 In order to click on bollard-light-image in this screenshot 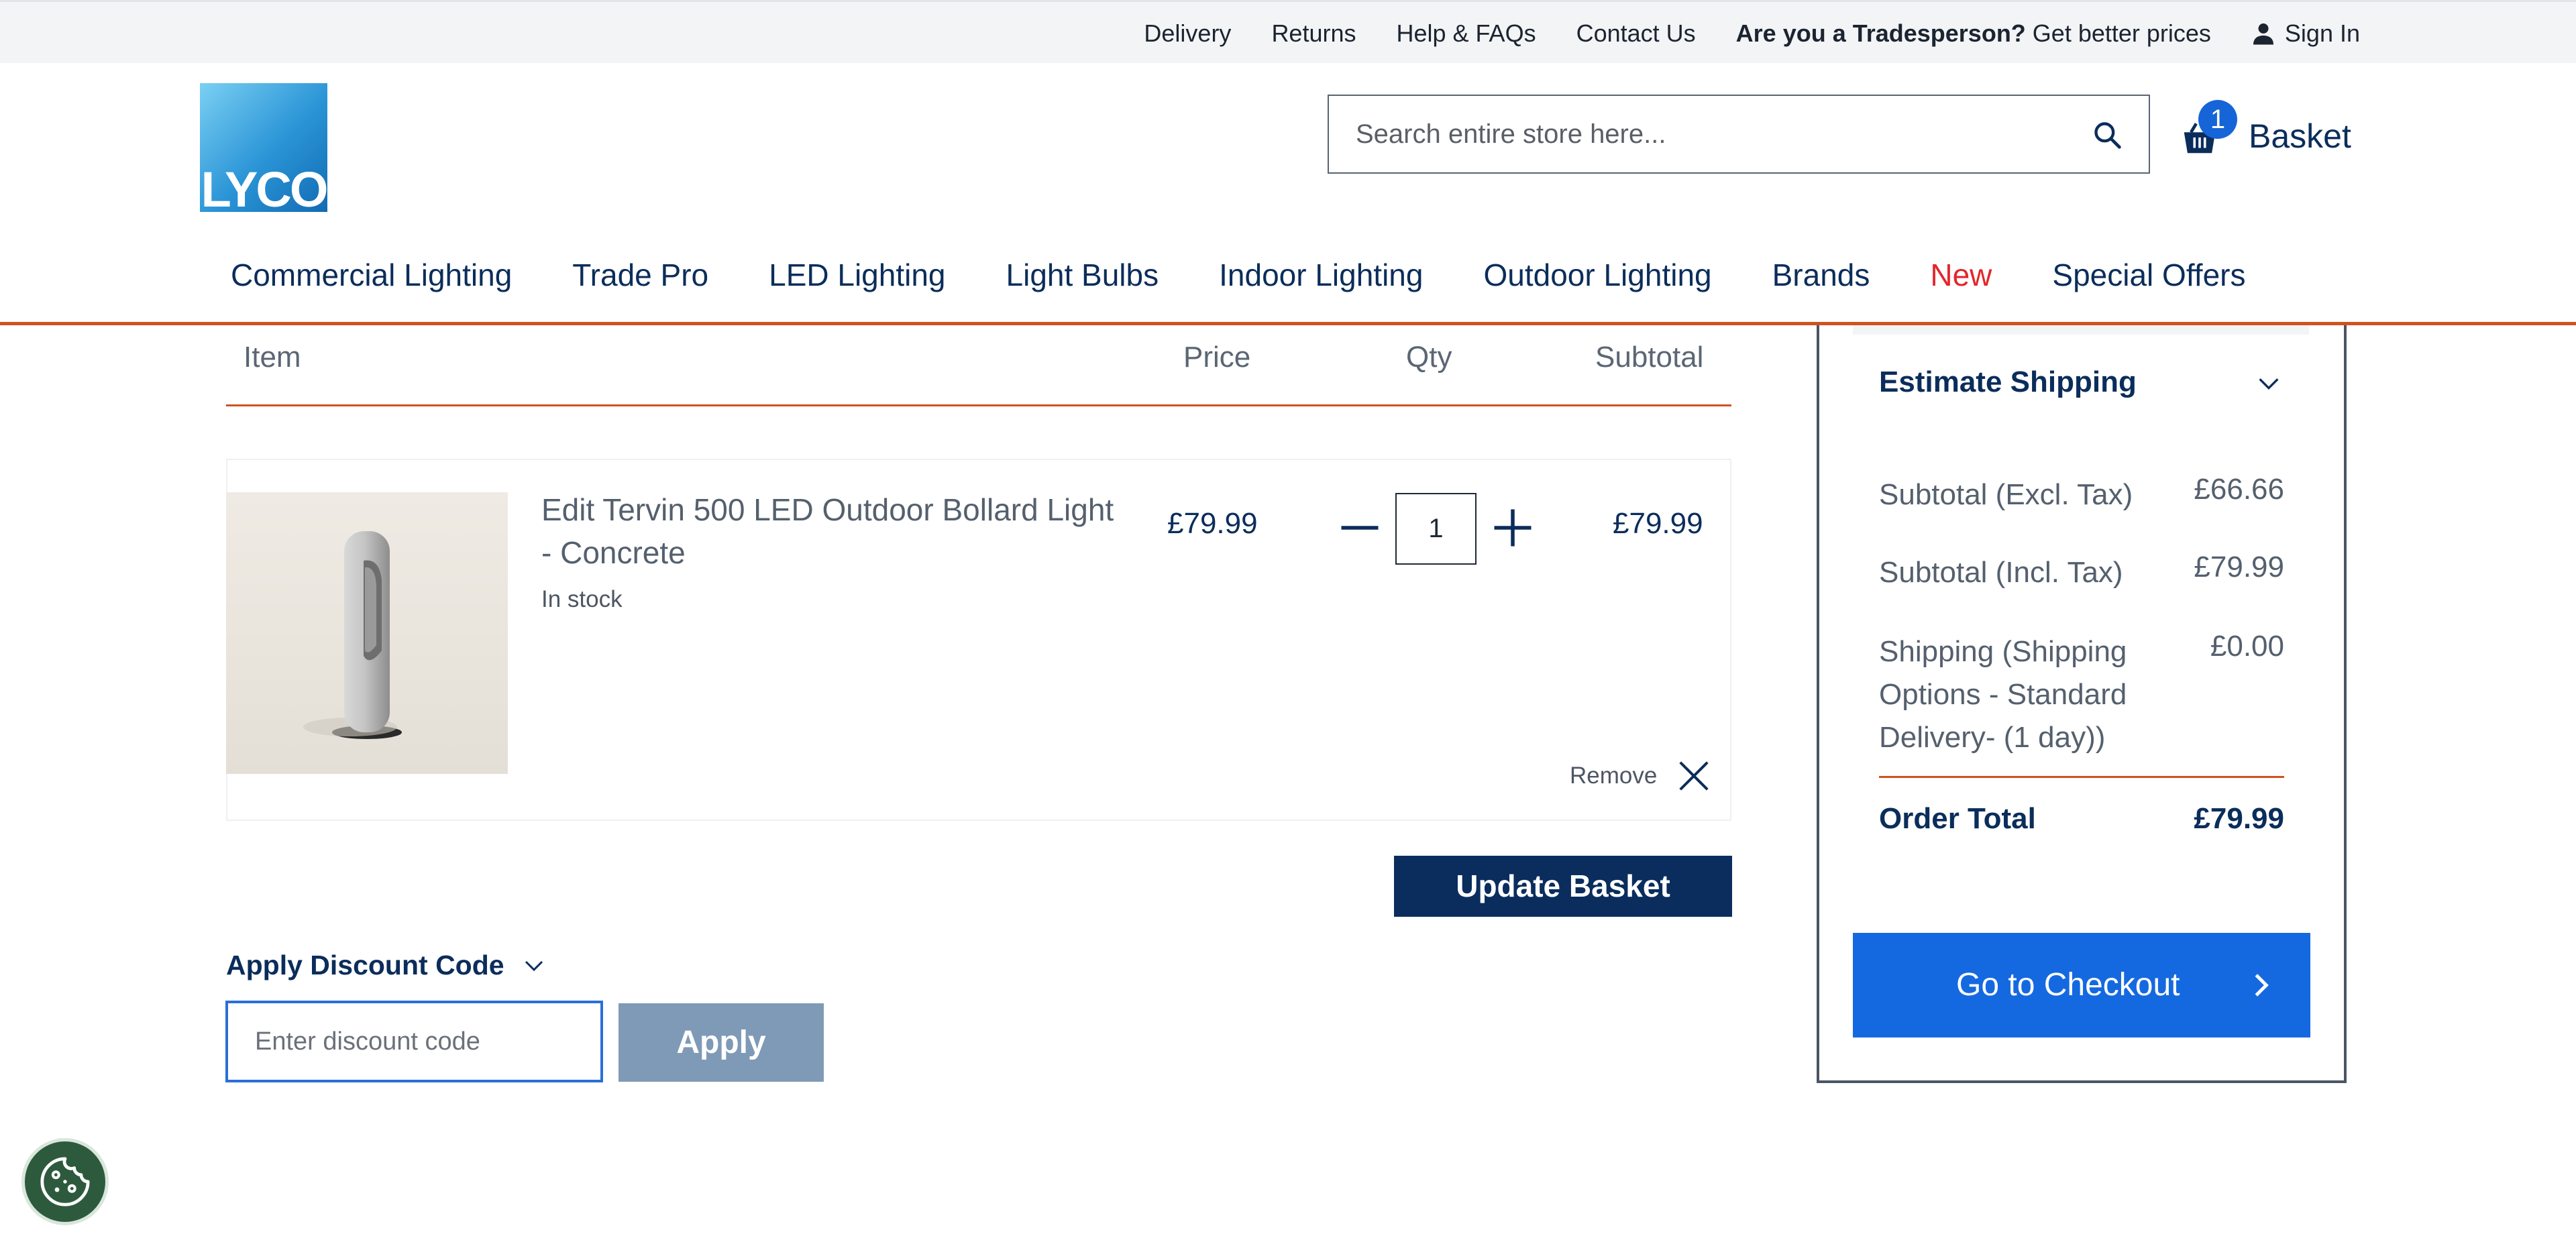, I will do `click(367, 633)`.